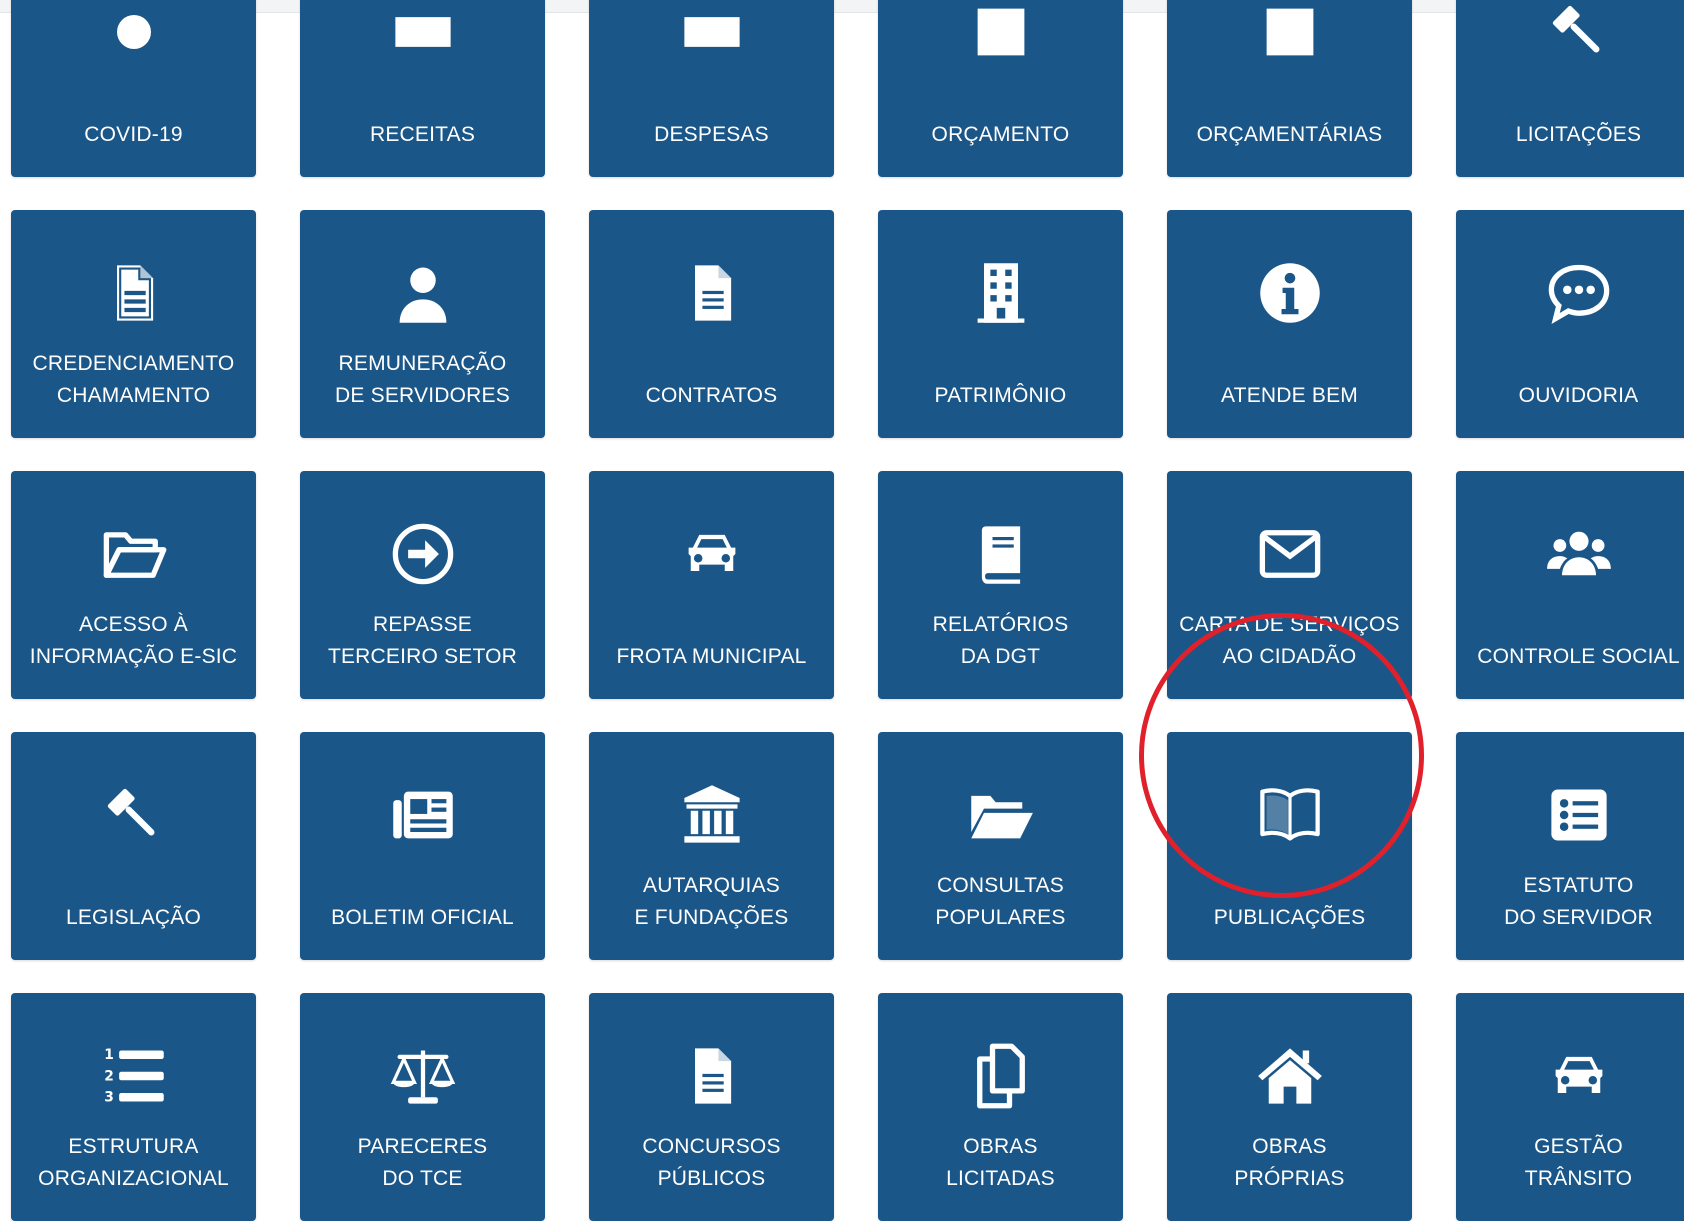  What do you see at coordinates (422, 118) in the screenshot?
I see `tile-label: RECEITAS` at bounding box center [422, 118].